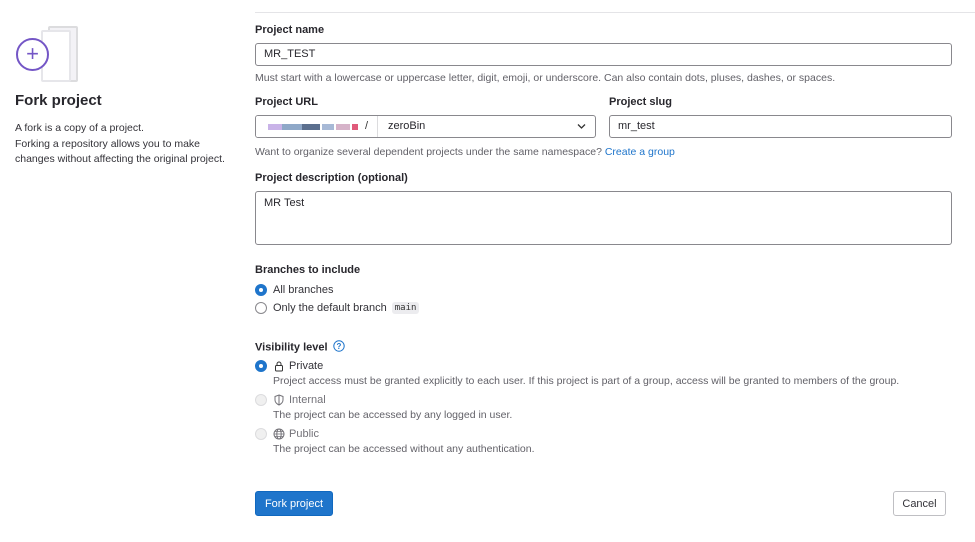 This screenshot has height=542, width=975. I want to click on top-divider, so click(615, 12).